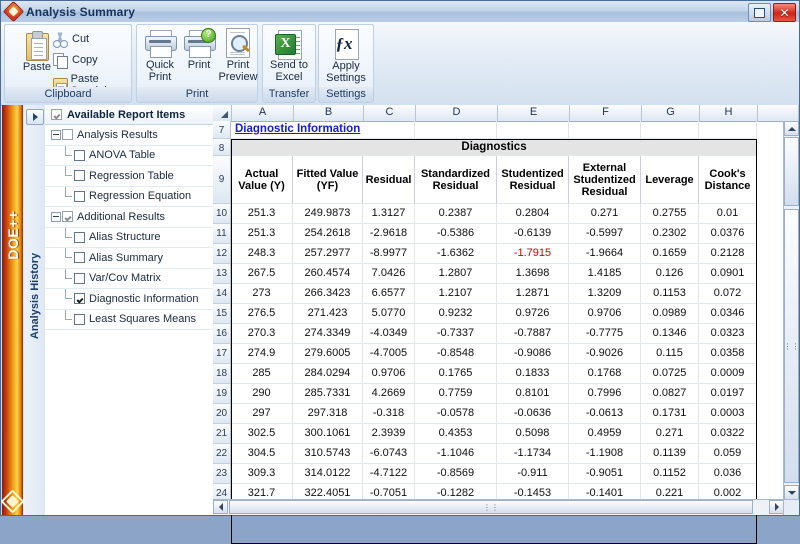 The image size is (800, 544). What do you see at coordinates (606, 113) in the screenshot?
I see `column-header-F: F` at bounding box center [606, 113].